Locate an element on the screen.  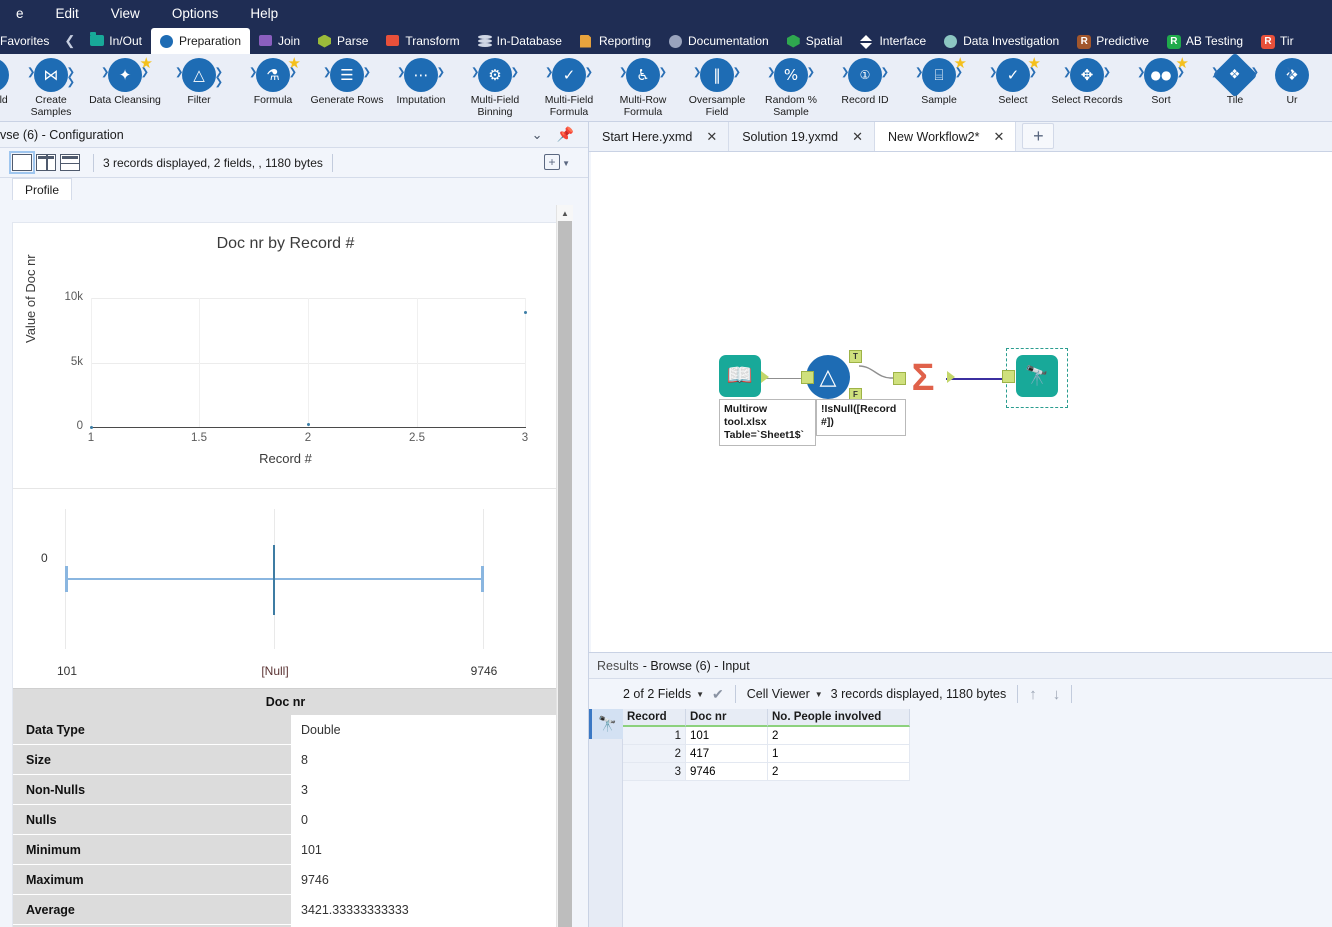
tool-oversample-field: ‖ ❯ ❯ Oversample Field is located at coordinates (717, 87).